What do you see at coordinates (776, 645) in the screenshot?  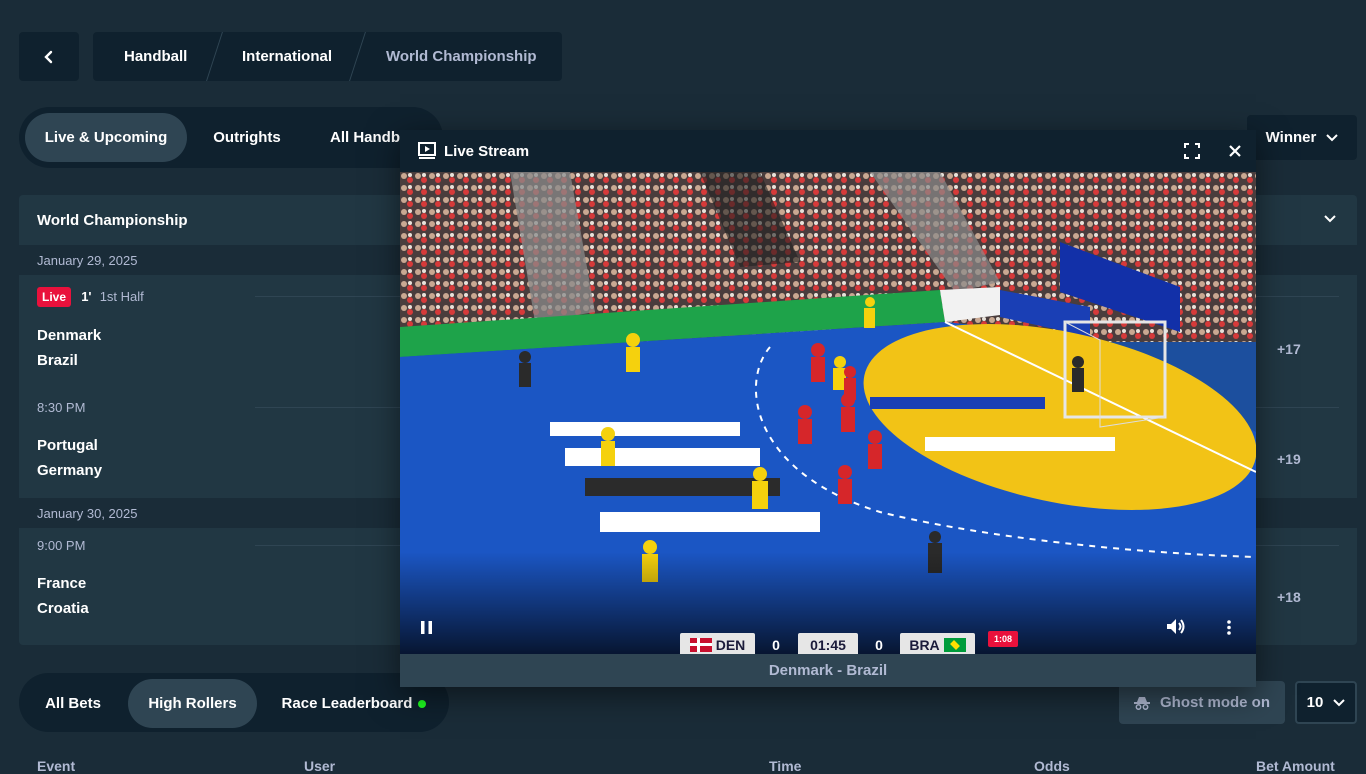 I see `home-score: 0` at bounding box center [776, 645].